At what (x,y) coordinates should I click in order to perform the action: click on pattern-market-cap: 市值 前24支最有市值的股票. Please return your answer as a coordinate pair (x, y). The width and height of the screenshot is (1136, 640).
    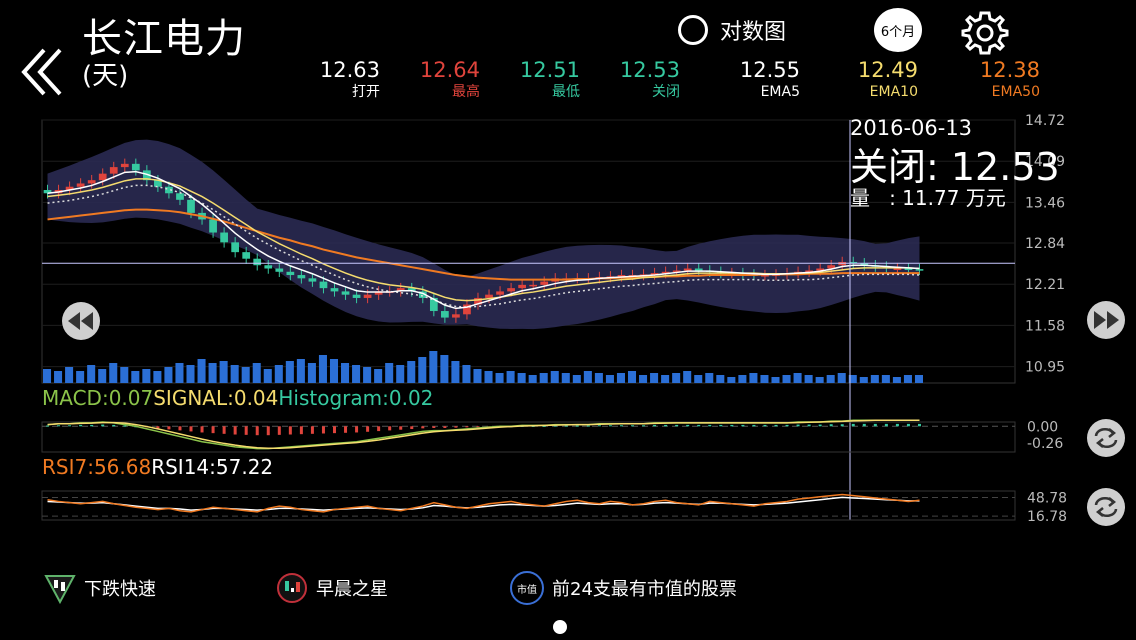
    Looking at the image, I should click on (623, 588).